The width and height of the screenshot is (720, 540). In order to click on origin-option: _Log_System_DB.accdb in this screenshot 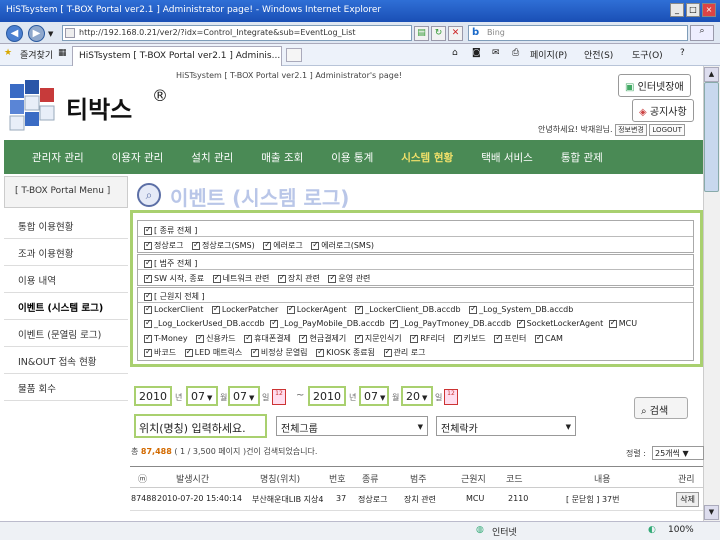, I will do `click(521, 309)`.